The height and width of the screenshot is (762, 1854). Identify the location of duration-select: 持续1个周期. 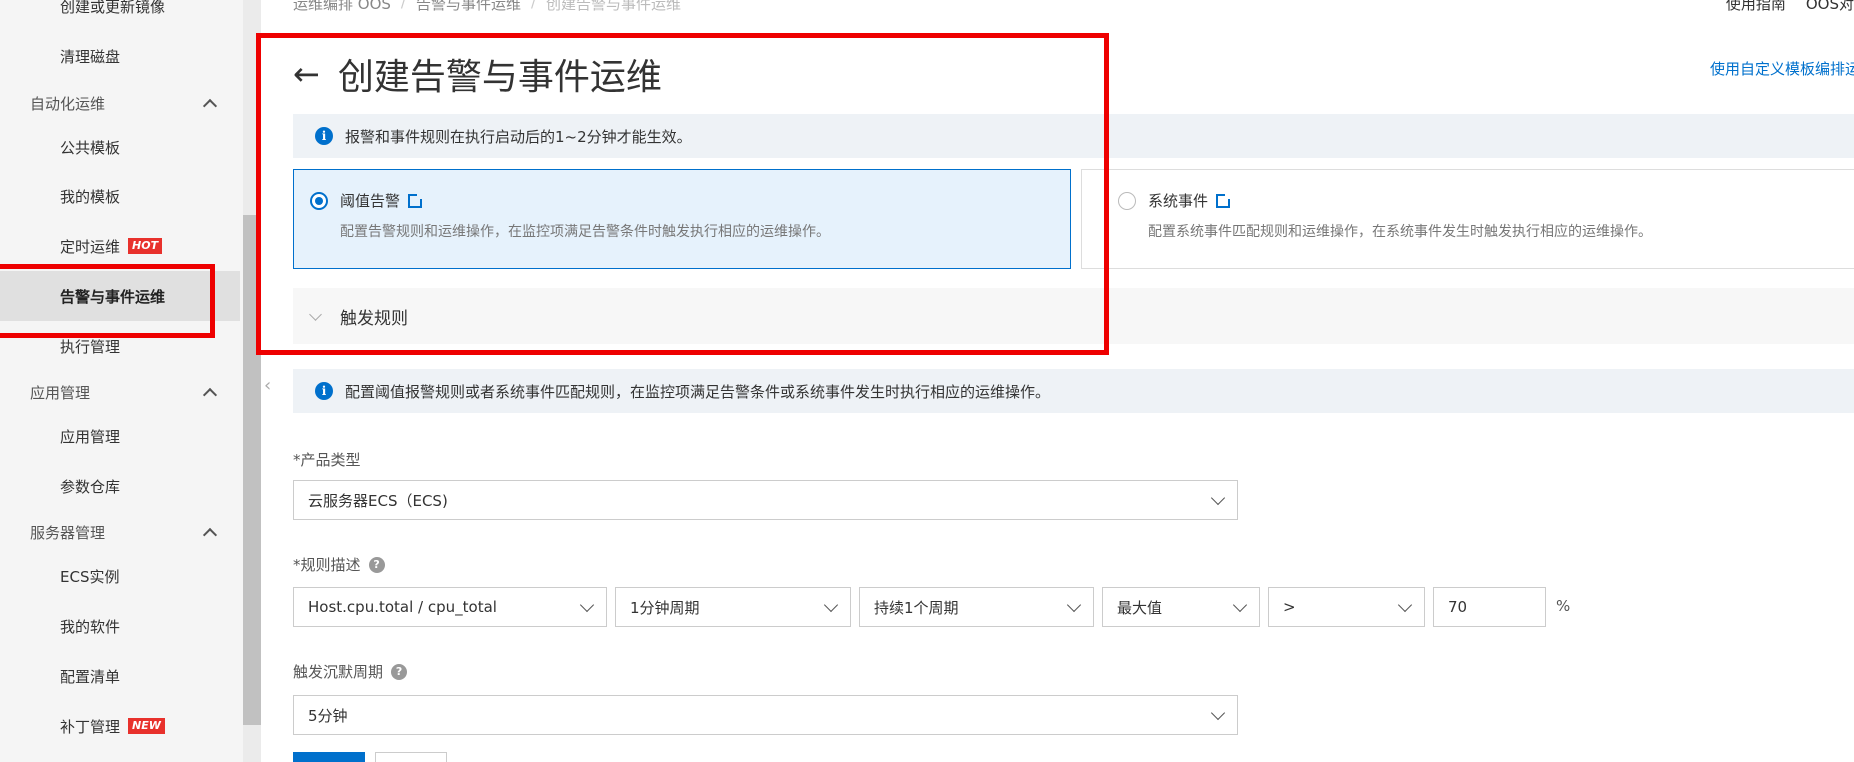
(976, 607).